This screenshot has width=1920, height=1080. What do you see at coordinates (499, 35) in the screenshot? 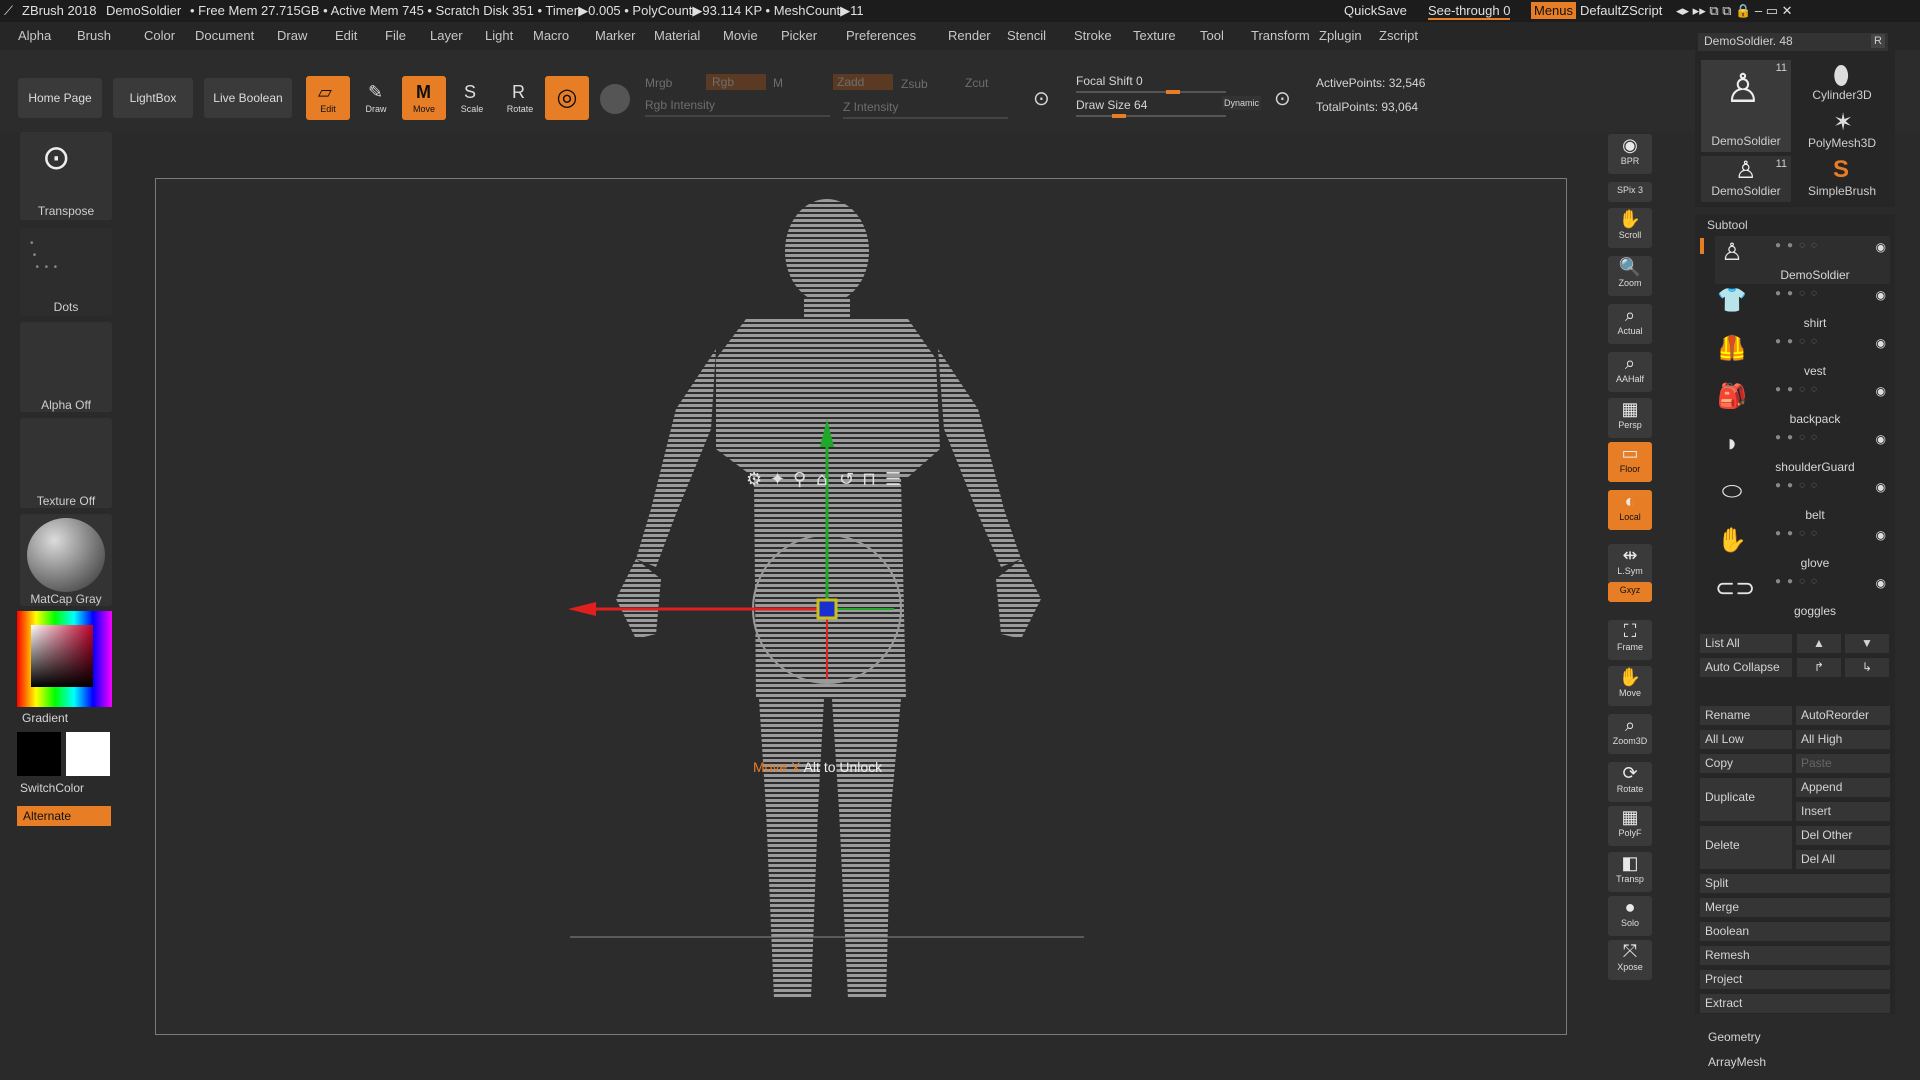
I see `menu-light: Light` at bounding box center [499, 35].